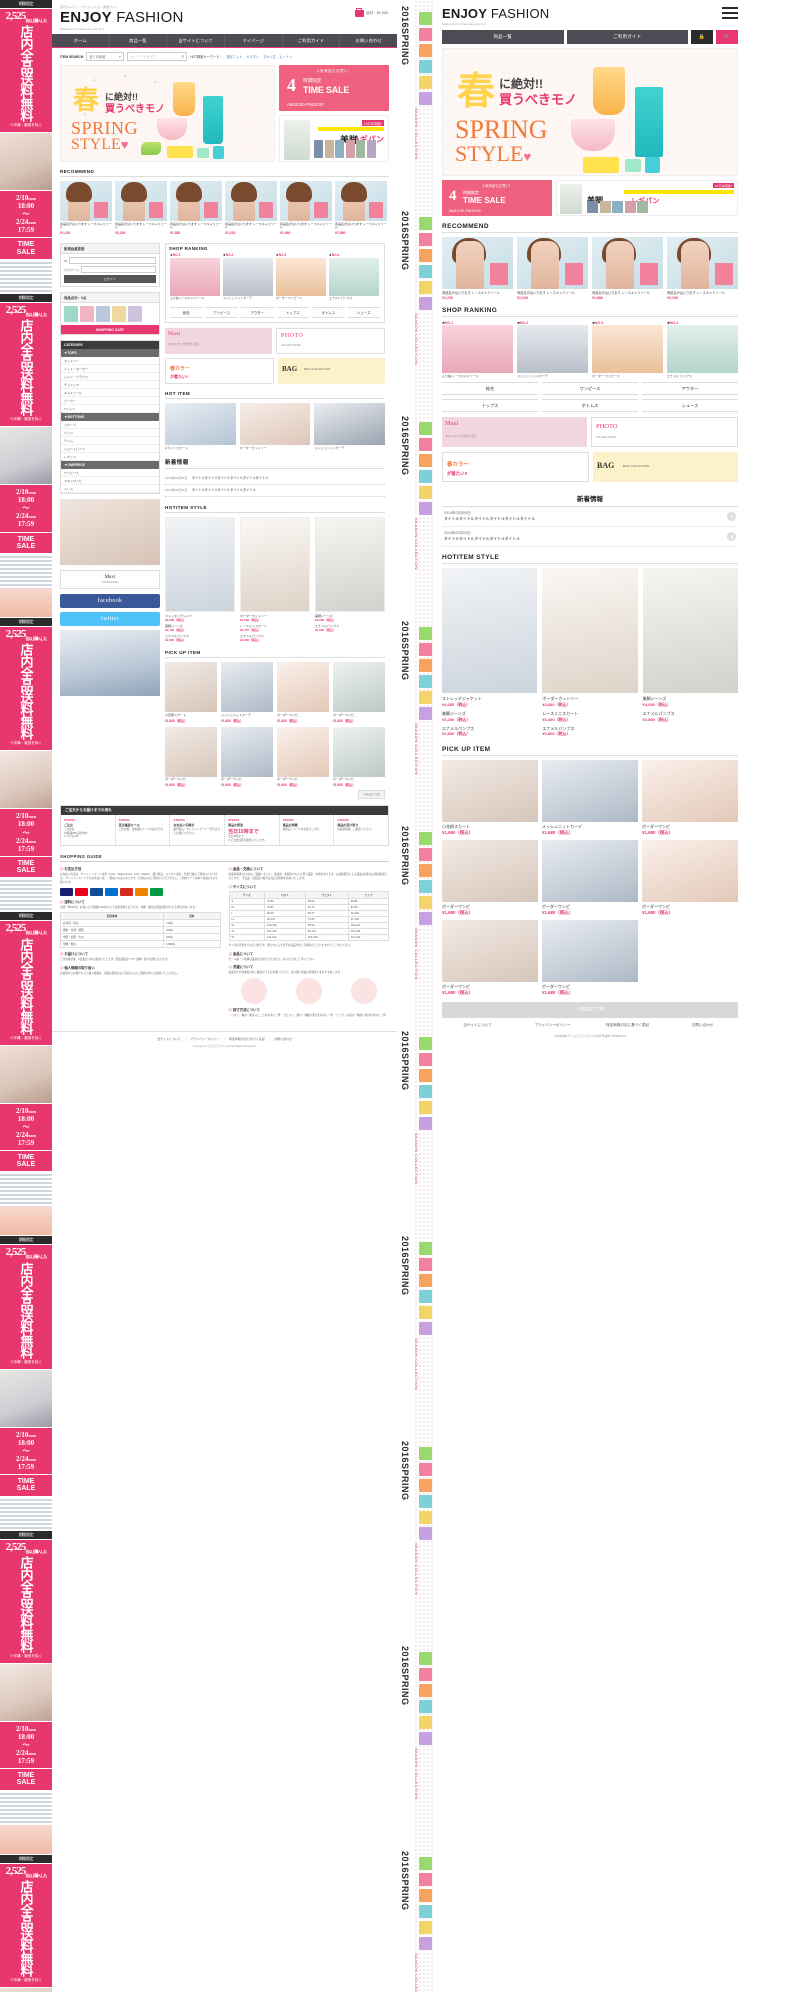 The width and height of the screenshot is (798, 1992). Describe the element at coordinates (218, 340) in the screenshot. I see `banner-maxi: Maxi マキシワンピが大人気！` at that location.